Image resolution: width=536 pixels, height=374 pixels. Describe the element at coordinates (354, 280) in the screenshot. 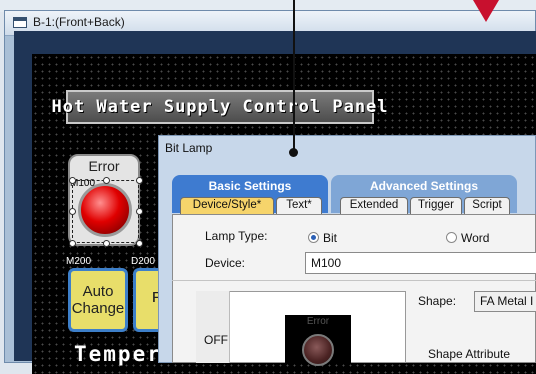

I see `section-divider` at that location.